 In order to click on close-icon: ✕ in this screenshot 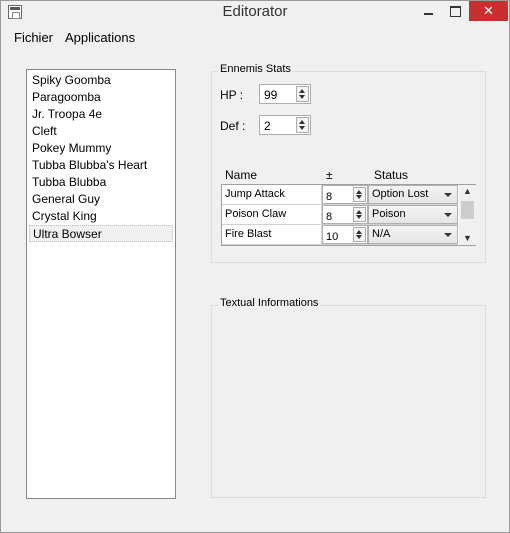, I will do `click(488, 10)`.